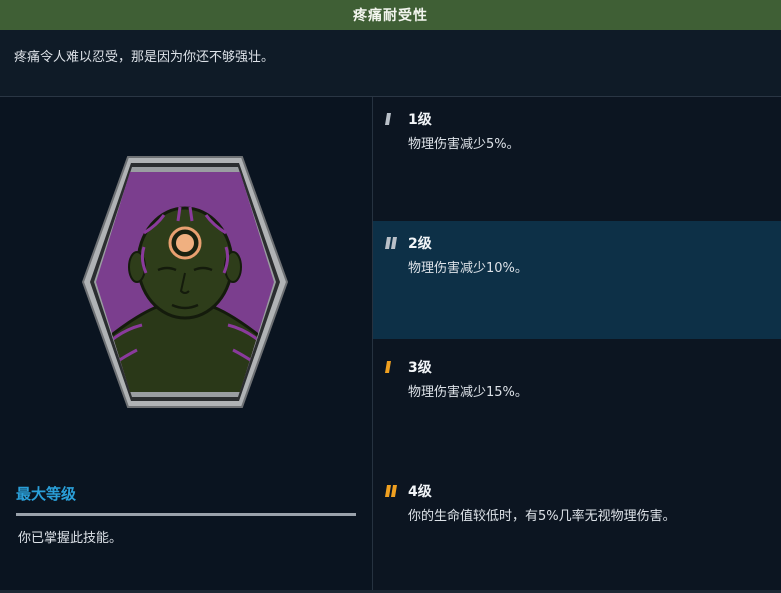 Image resolution: width=781 pixels, height=593 pixels. What do you see at coordinates (186, 514) in the screenshot?
I see `max-level-divider` at bounding box center [186, 514].